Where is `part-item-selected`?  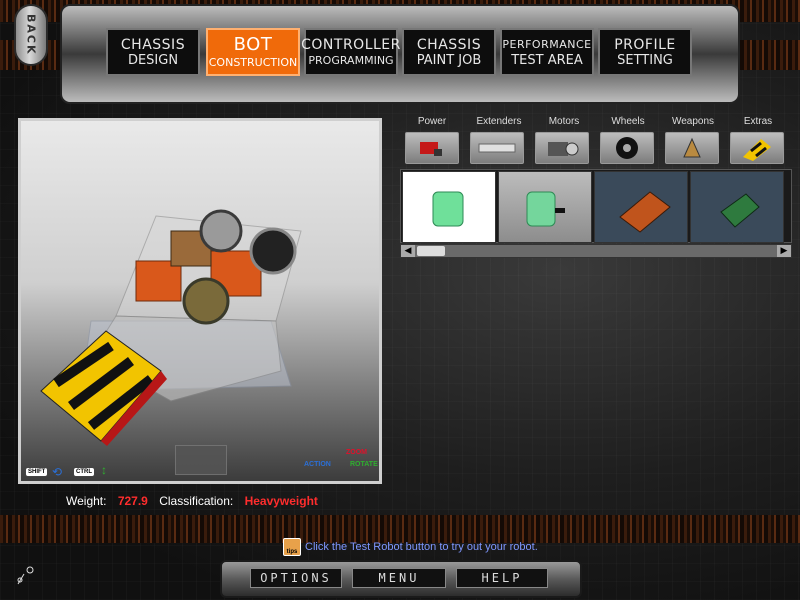
part-item-selected is located at coordinates (449, 207).